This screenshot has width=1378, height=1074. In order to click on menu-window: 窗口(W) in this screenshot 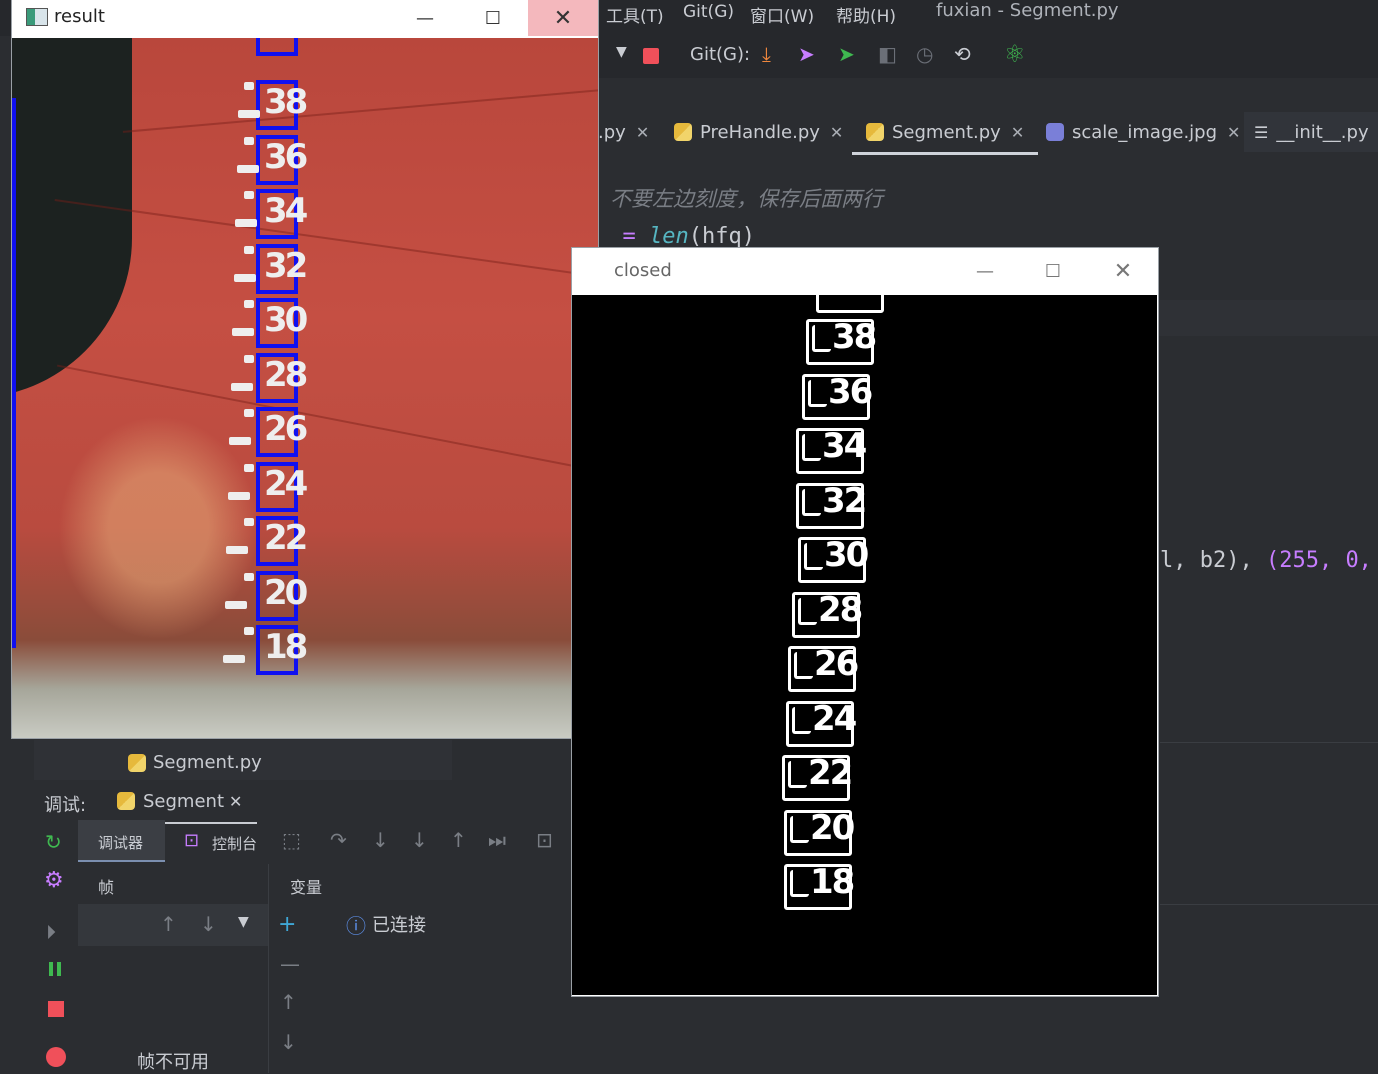, I will do `click(782, 14)`.